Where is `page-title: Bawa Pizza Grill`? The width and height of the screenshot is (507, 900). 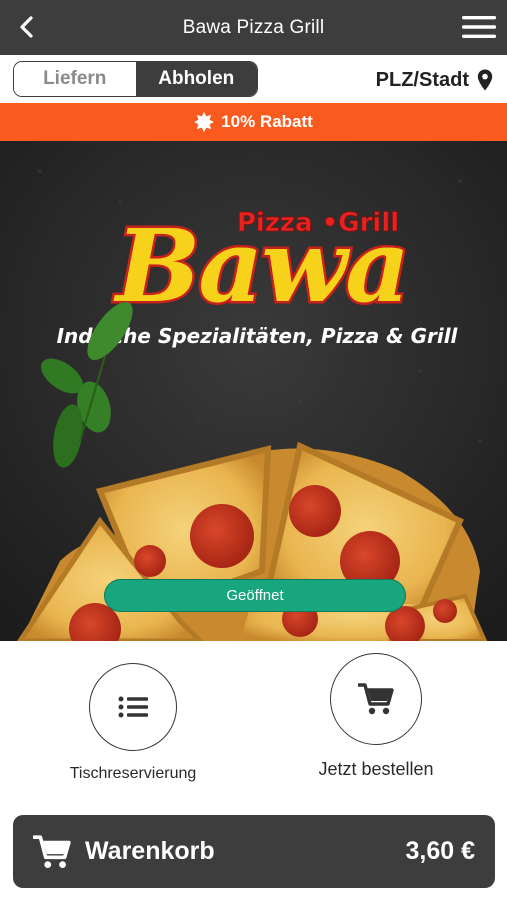
page-title: Bawa Pizza Grill is located at coordinates (253, 27).